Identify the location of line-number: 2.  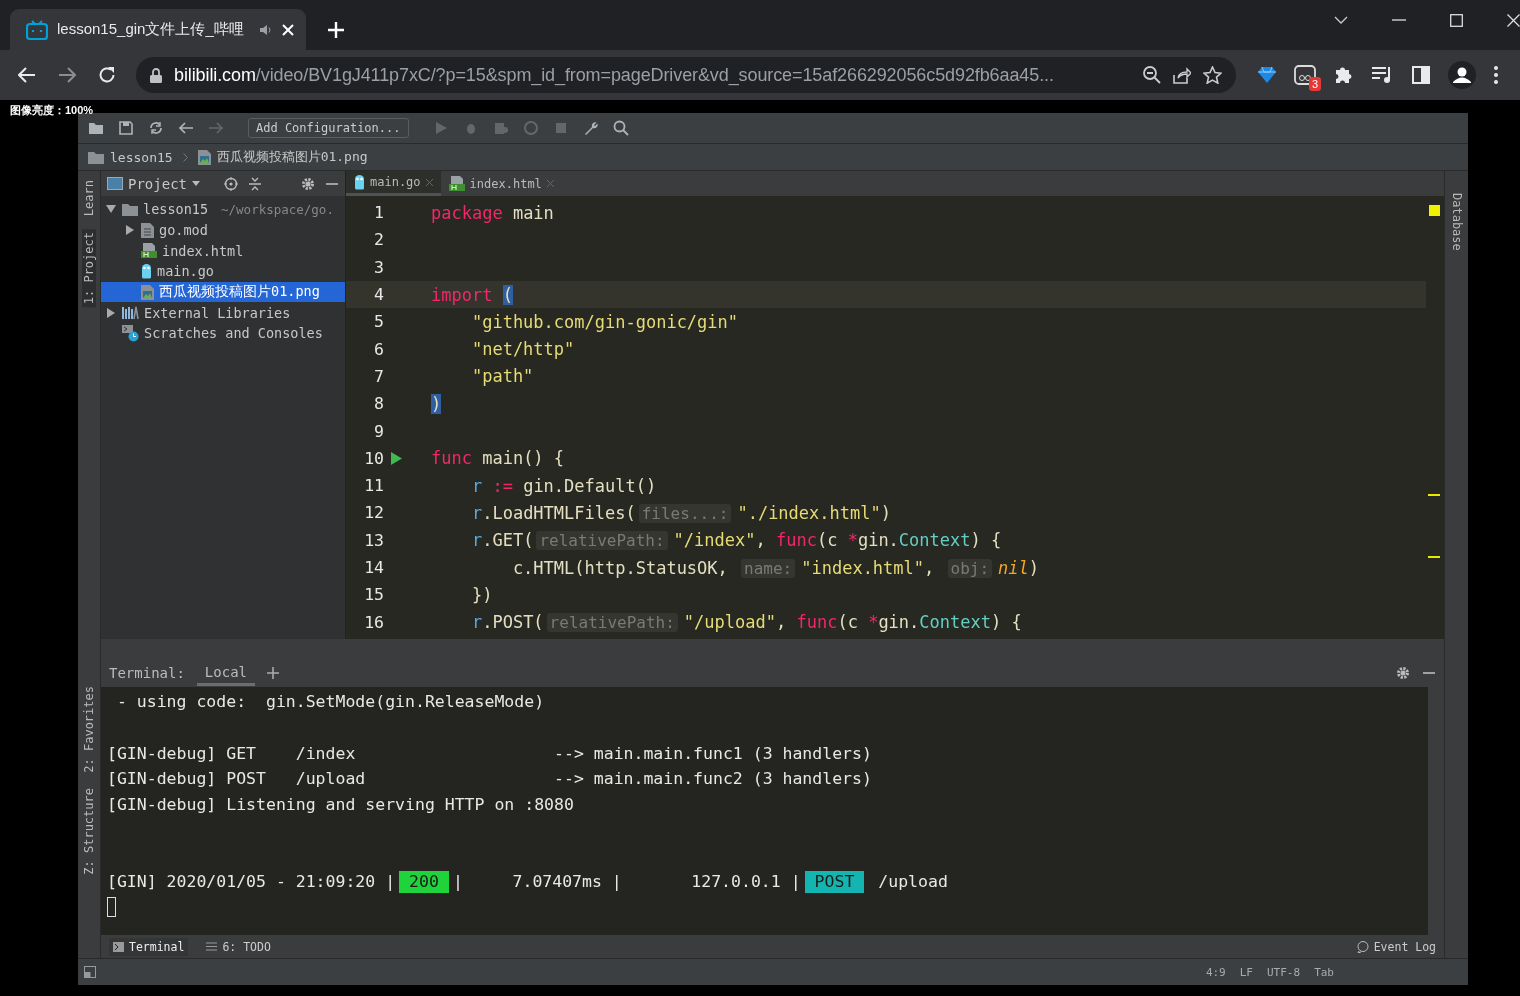
(379, 240).